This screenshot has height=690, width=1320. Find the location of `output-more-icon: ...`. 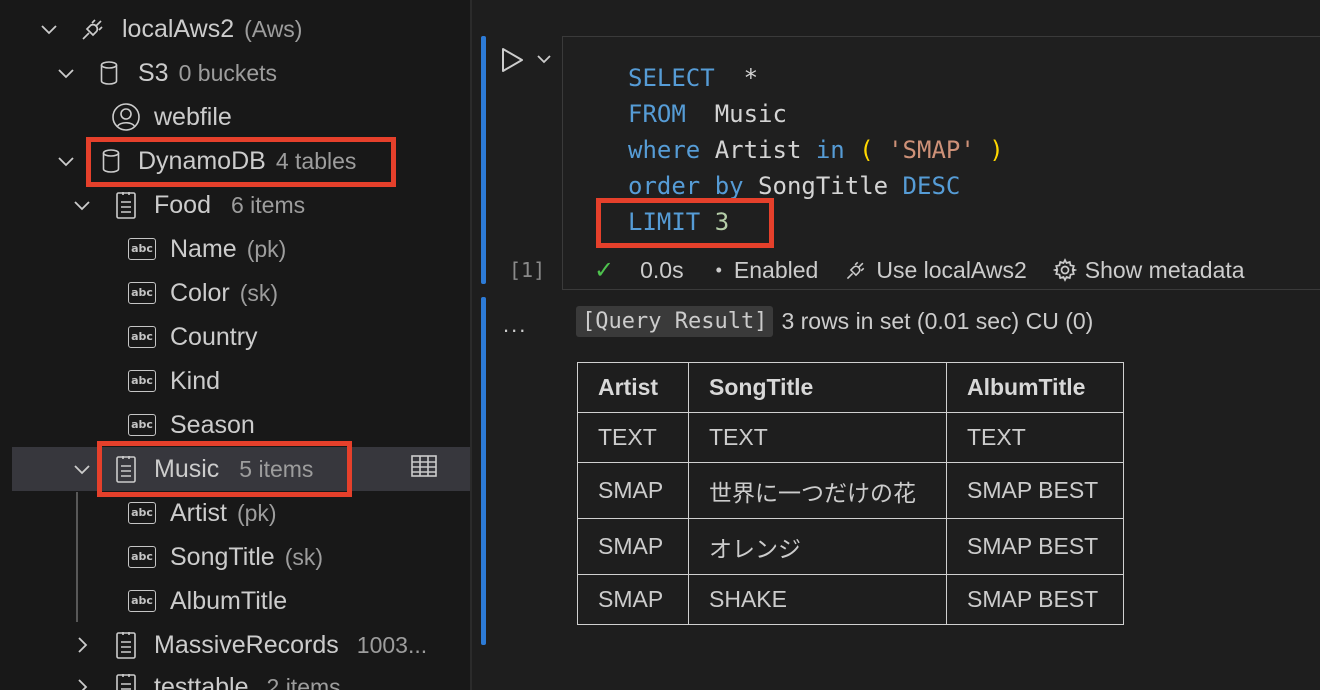

output-more-icon: ... is located at coordinates (515, 325).